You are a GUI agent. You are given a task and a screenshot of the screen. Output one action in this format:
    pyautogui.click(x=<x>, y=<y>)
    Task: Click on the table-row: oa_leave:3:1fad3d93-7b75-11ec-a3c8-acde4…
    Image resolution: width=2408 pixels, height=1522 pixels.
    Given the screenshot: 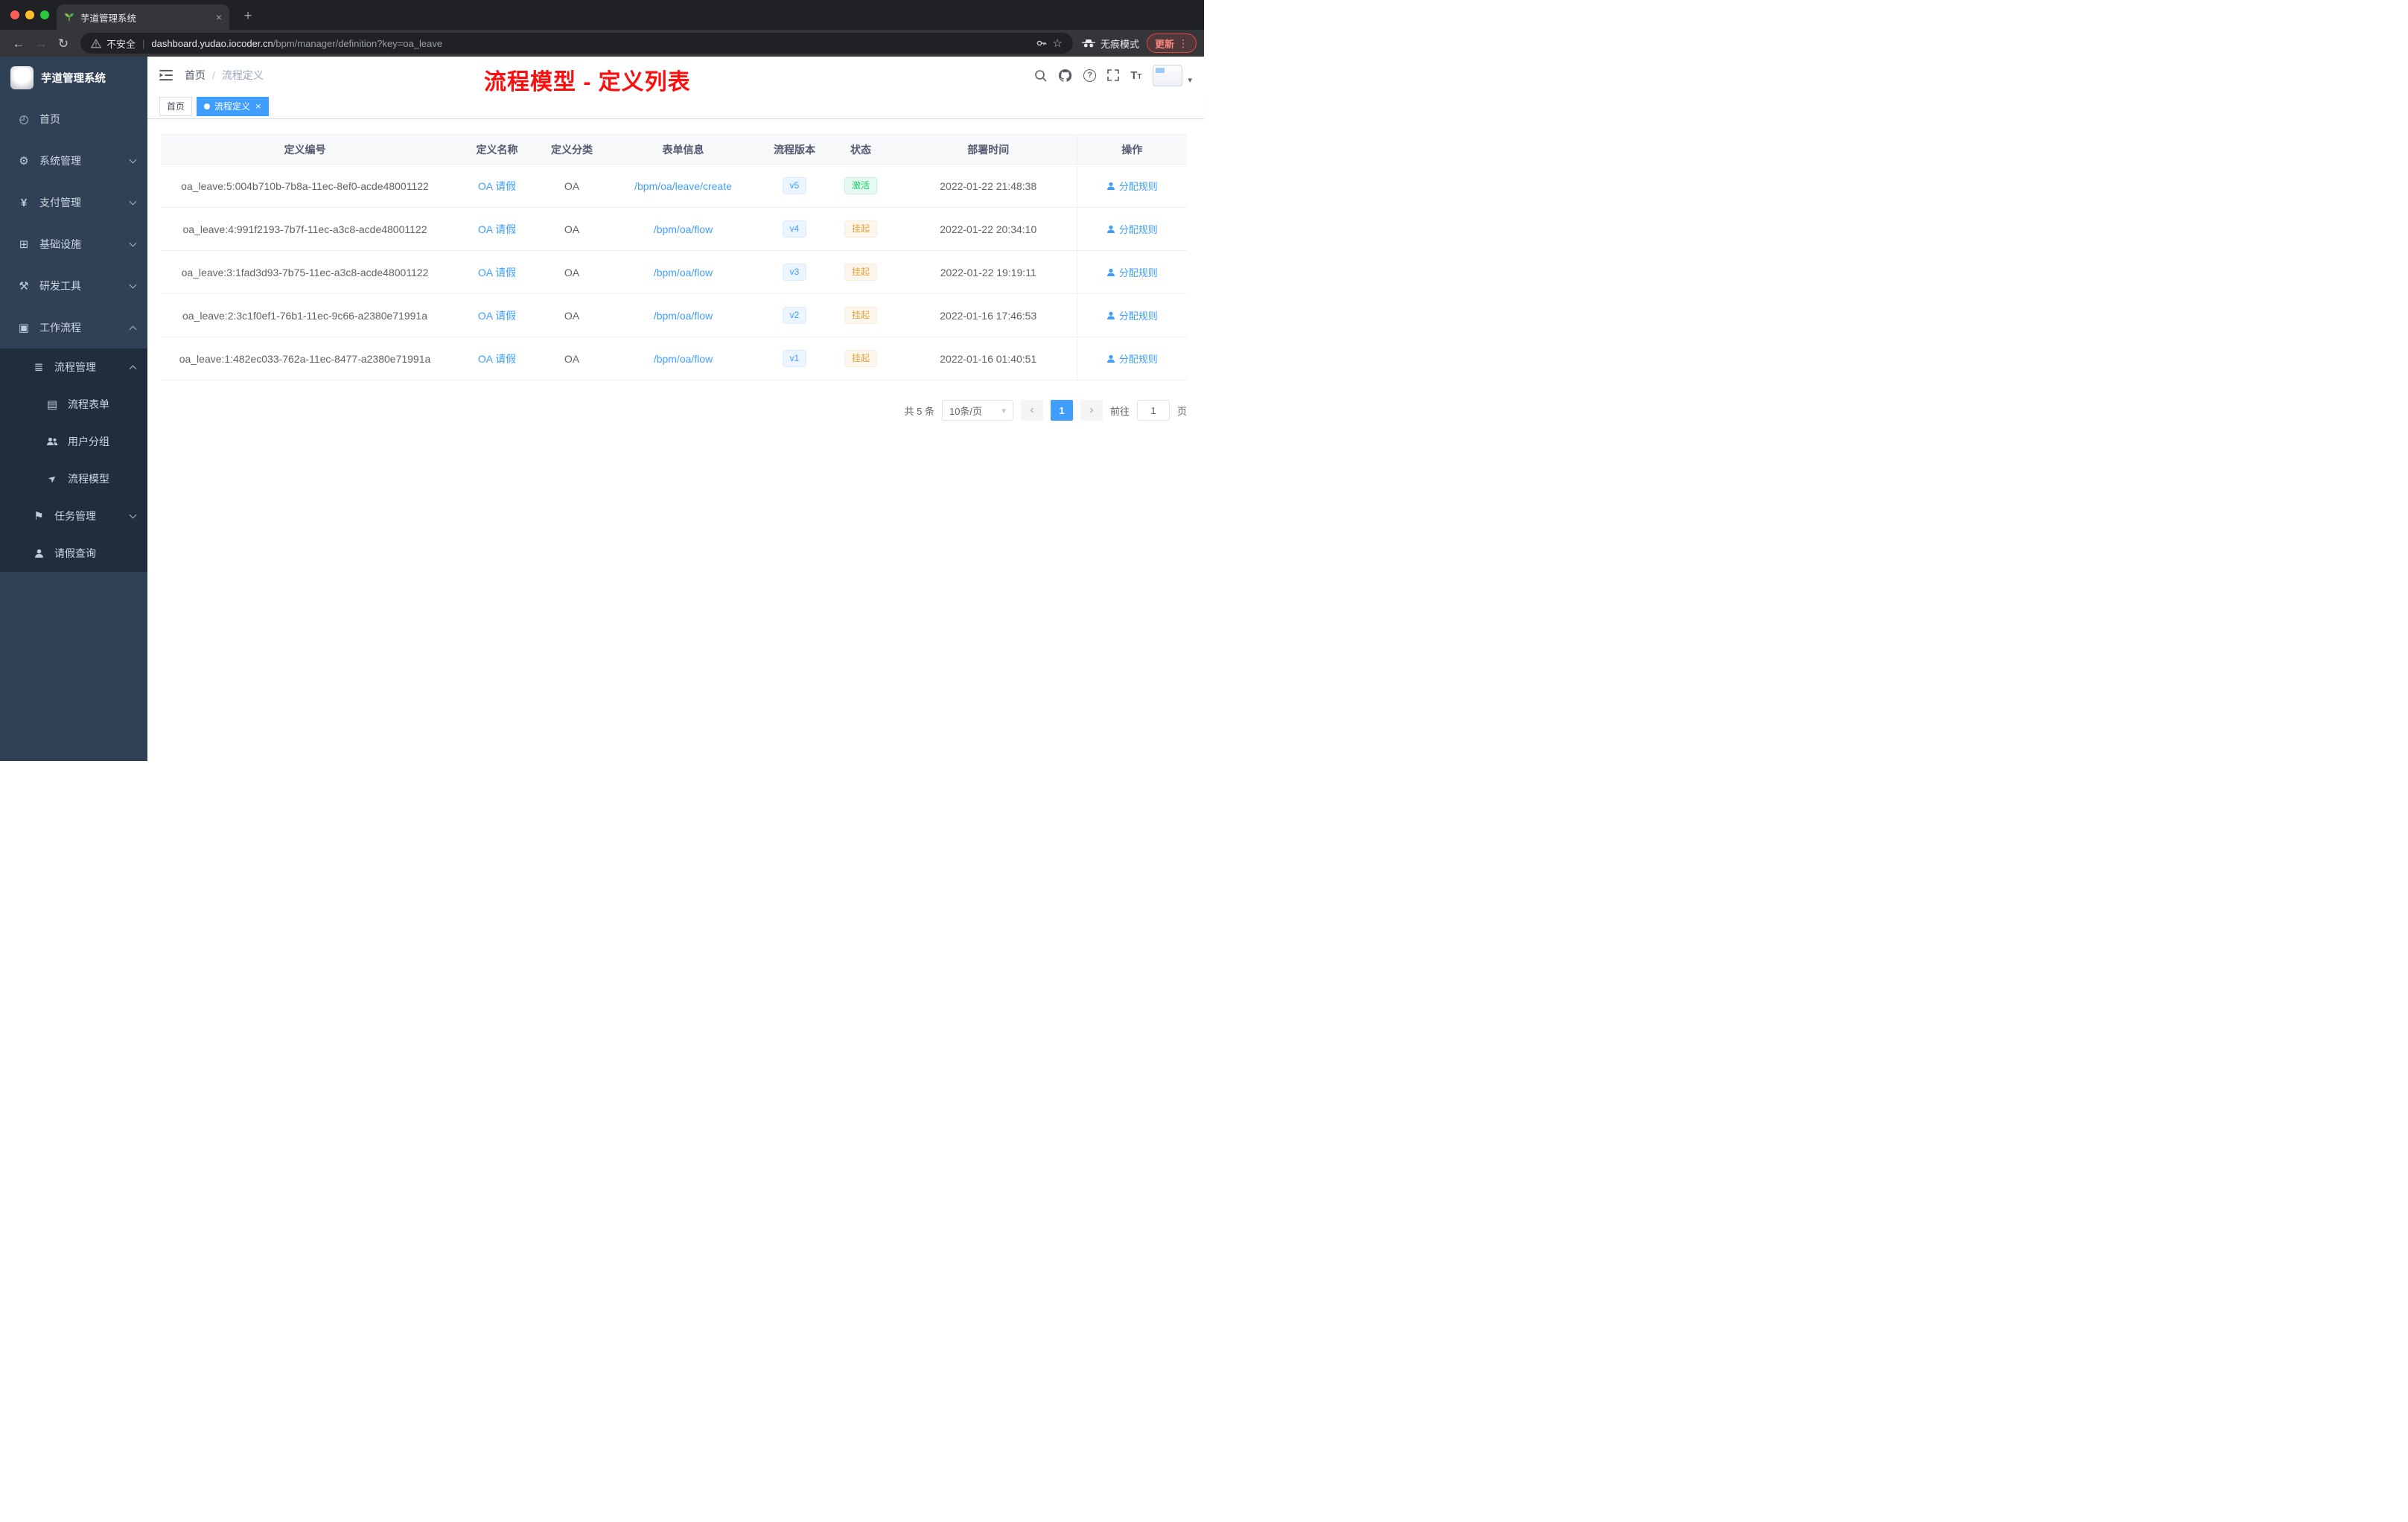 What is the action you would take?
    pyautogui.click(x=674, y=272)
    